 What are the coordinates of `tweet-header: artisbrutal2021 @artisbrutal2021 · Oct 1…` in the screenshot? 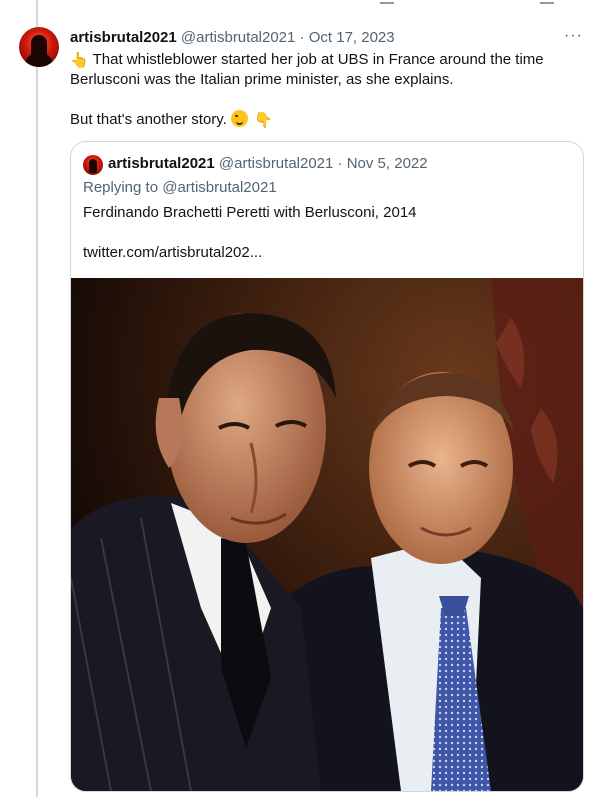 It's located at (232, 37).